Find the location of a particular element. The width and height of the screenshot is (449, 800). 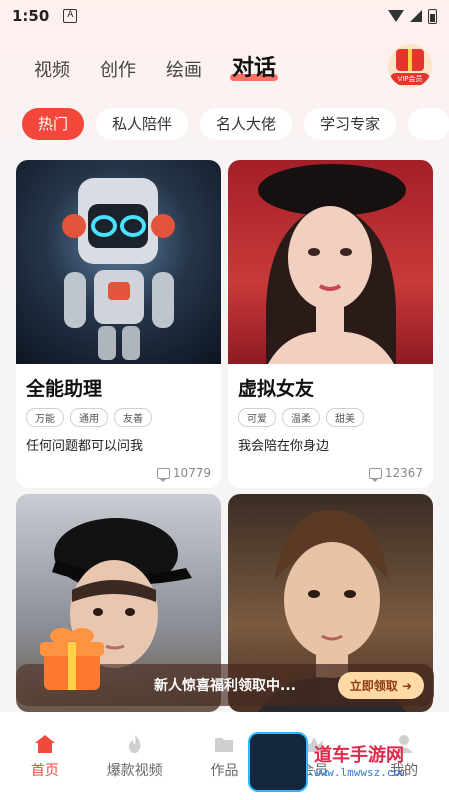

watermark-text-block: 道车手游网 www.lmwwsz.com is located at coordinates (360, 761).